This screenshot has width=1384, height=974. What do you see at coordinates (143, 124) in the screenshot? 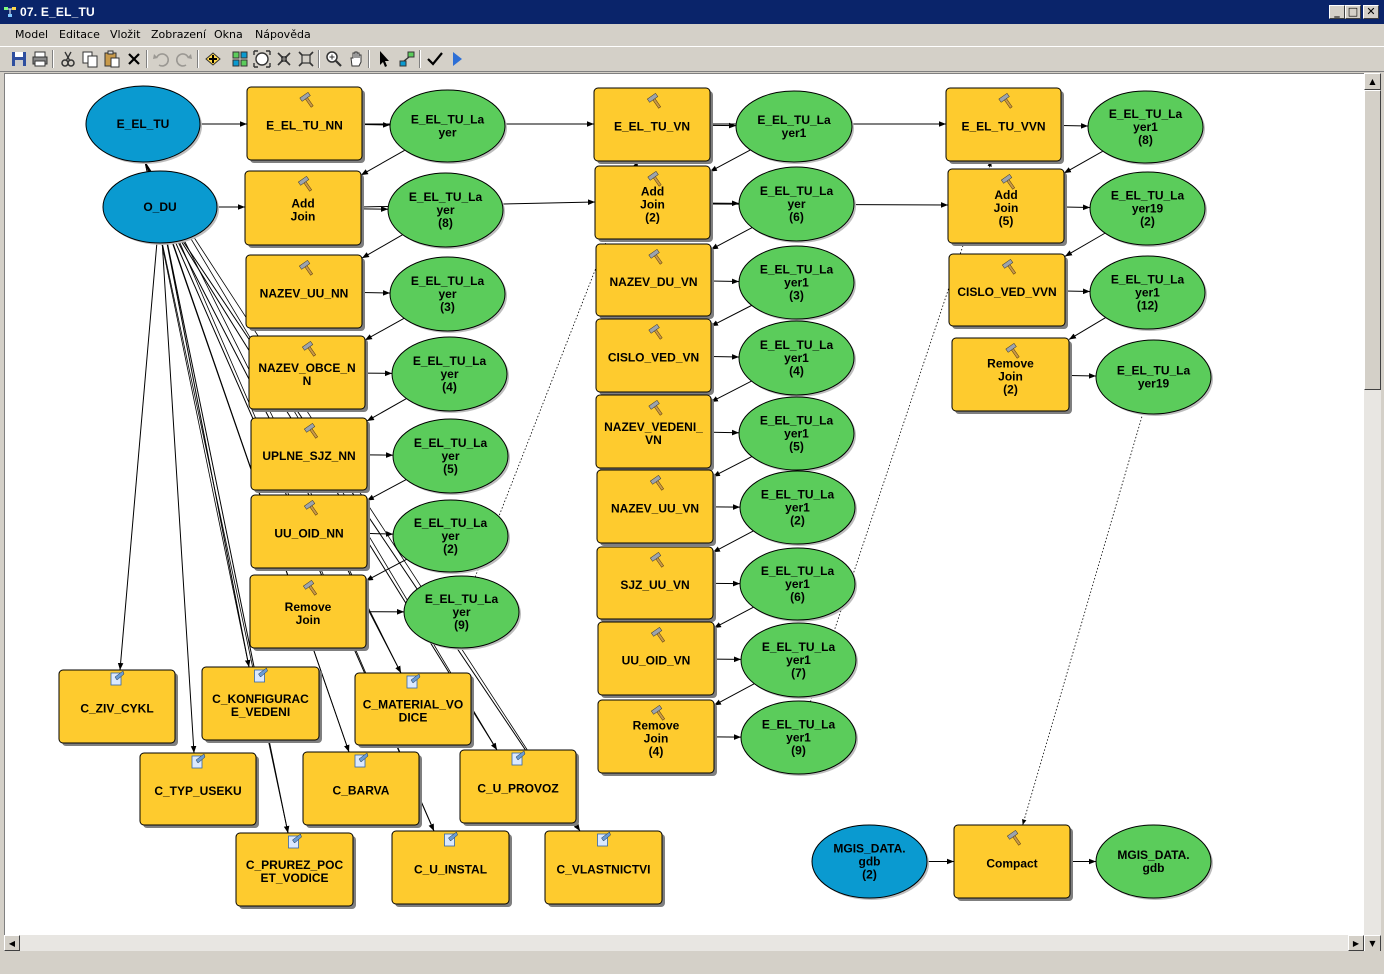
I see `input-node-in_eeltu: E_EL_TU` at bounding box center [143, 124].